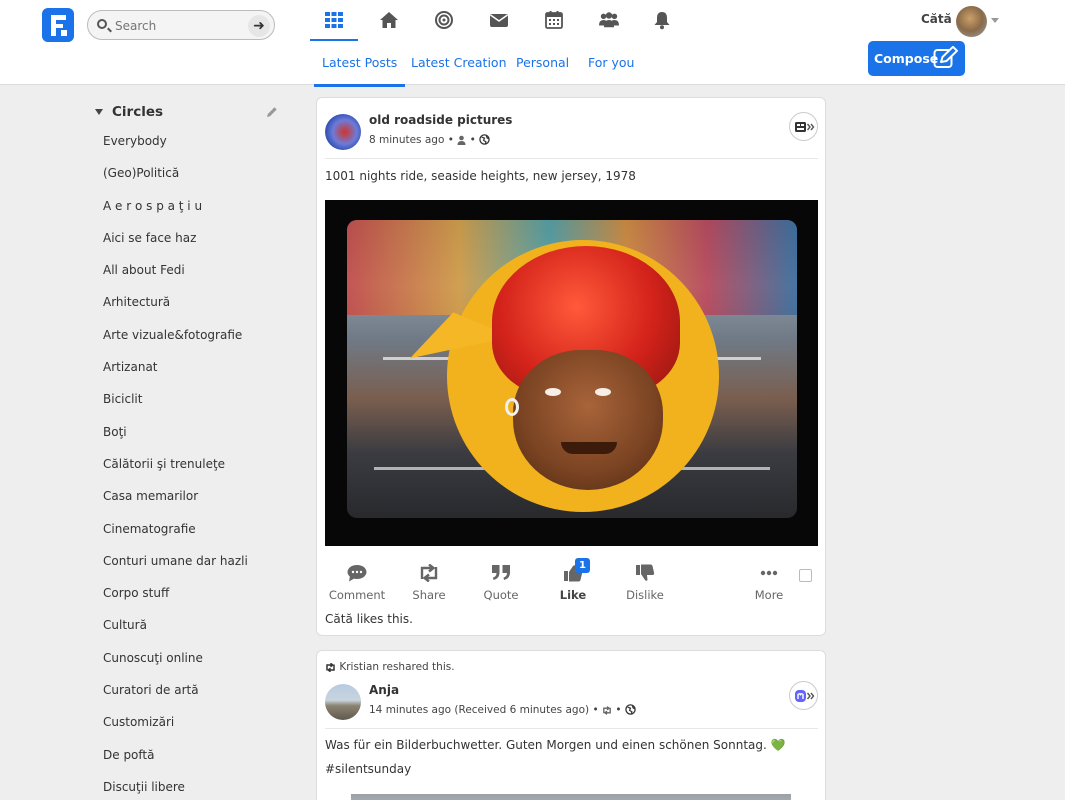 This screenshot has height=800, width=1065. I want to click on comment-label: Comment, so click(357, 595).